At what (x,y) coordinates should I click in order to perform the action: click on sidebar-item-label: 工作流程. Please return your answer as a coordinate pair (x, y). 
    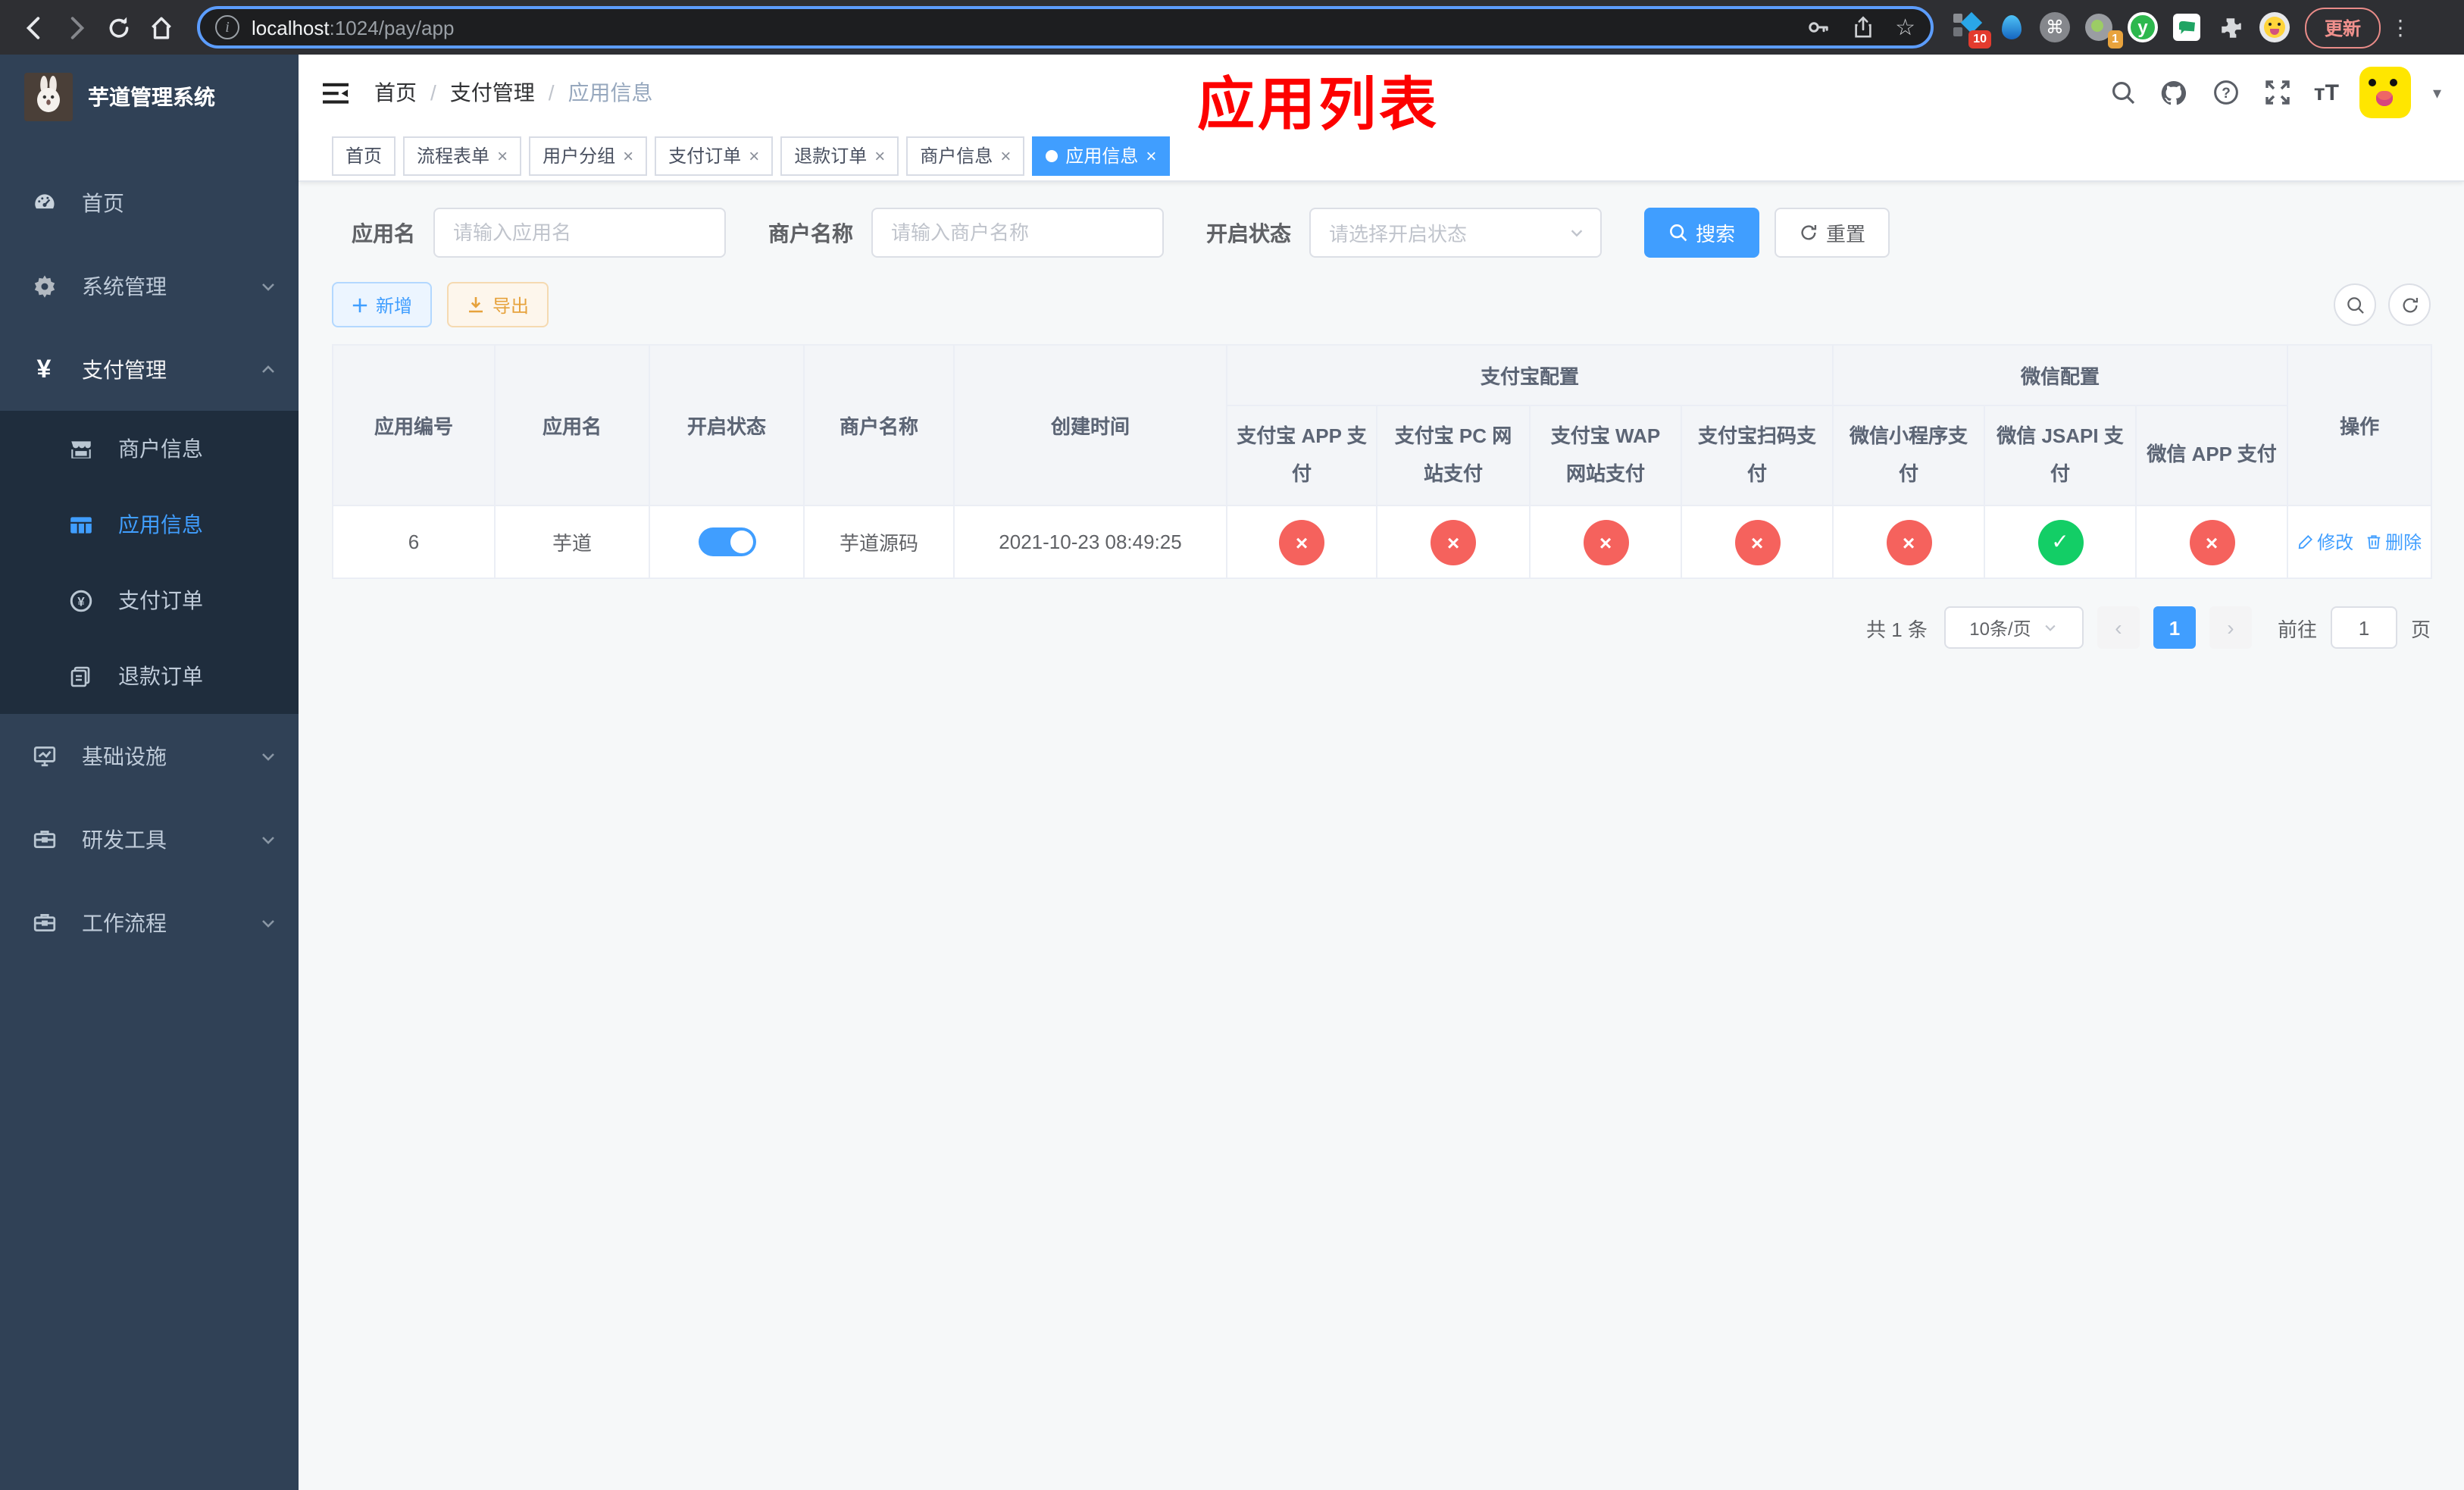
    Looking at the image, I should click on (124, 922).